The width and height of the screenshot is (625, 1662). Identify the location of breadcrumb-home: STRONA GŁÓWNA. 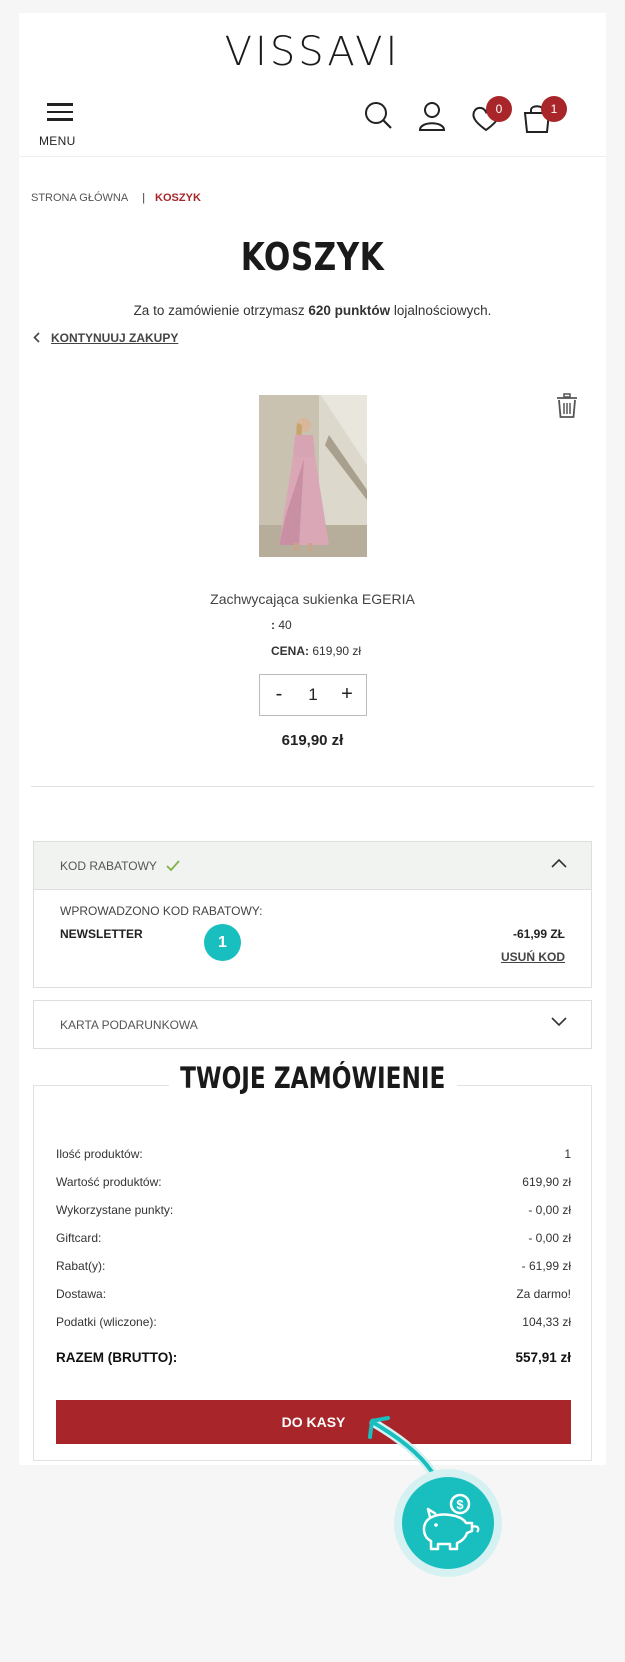
(79, 198).